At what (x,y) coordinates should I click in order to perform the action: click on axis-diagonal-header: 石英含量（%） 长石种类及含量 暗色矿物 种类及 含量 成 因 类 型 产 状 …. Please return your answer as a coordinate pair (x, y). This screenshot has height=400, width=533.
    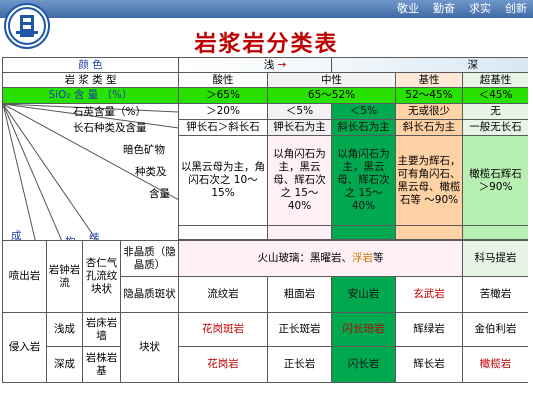
    Looking at the image, I should click on (91, 172).